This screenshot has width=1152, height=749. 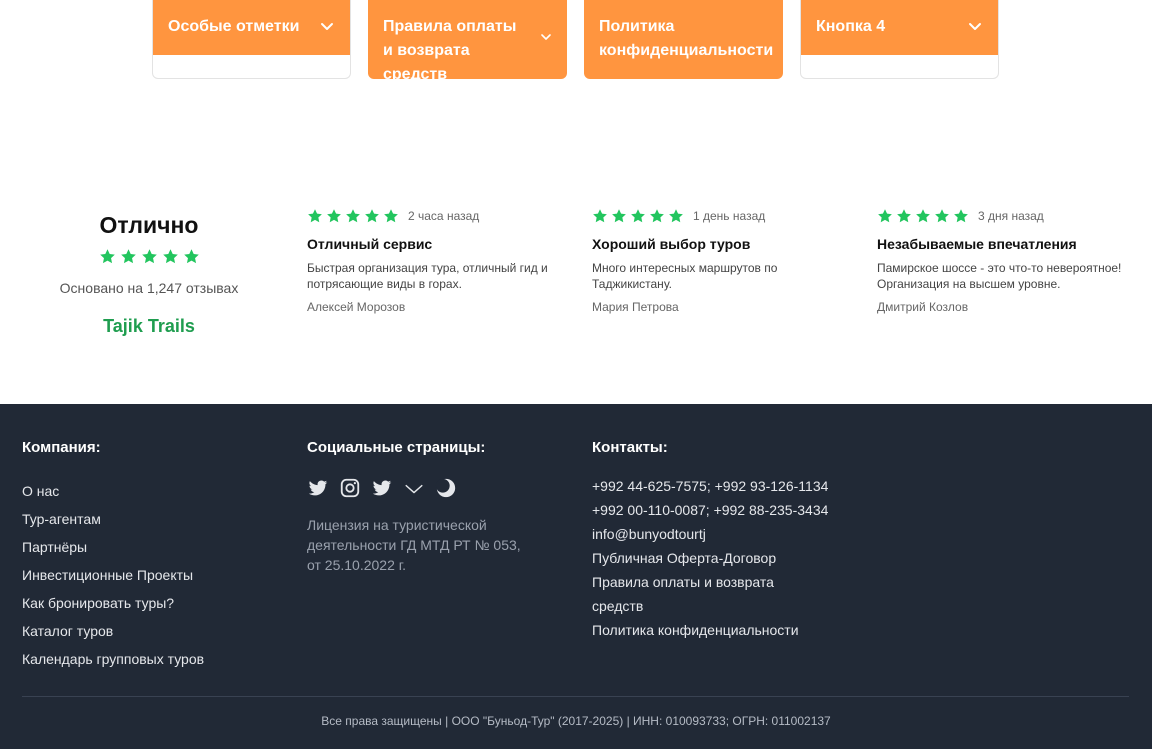 I want to click on social-icons, so click(x=422, y=488).